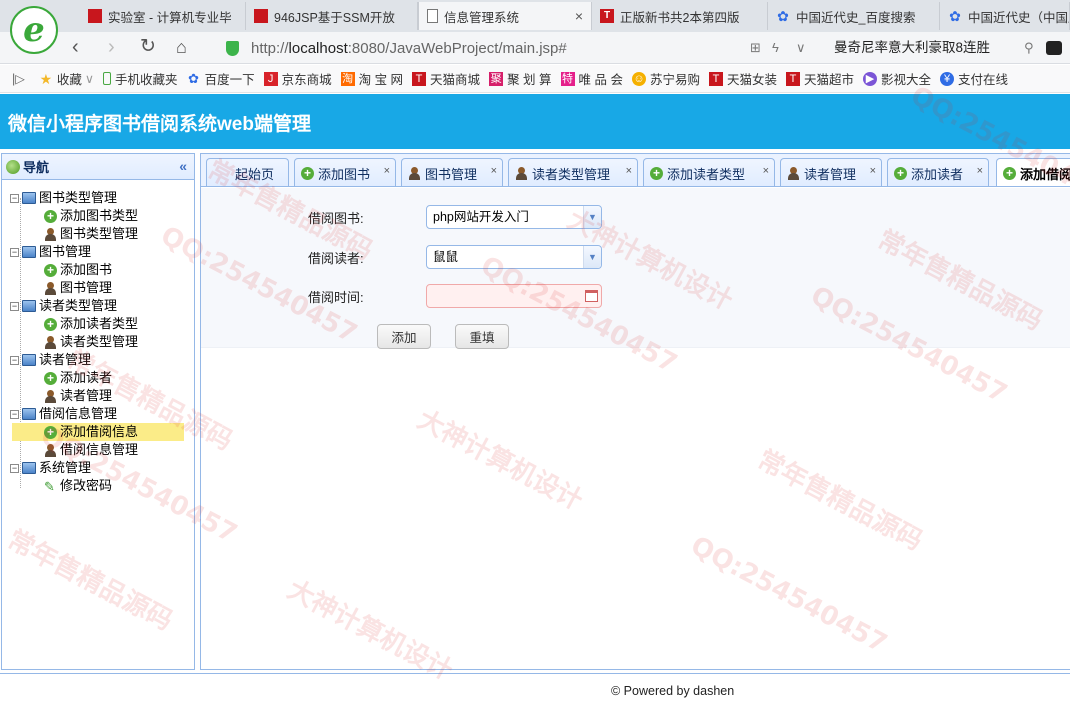 The width and height of the screenshot is (1070, 710). What do you see at coordinates (98, 324) in the screenshot?
I see `tree-item: + 添加读者类型` at bounding box center [98, 324].